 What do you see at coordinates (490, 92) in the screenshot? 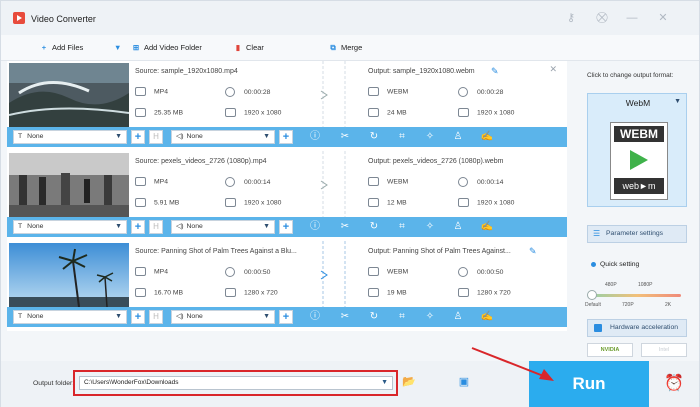
I see `duration-value: 00:00:28` at bounding box center [490, 92].